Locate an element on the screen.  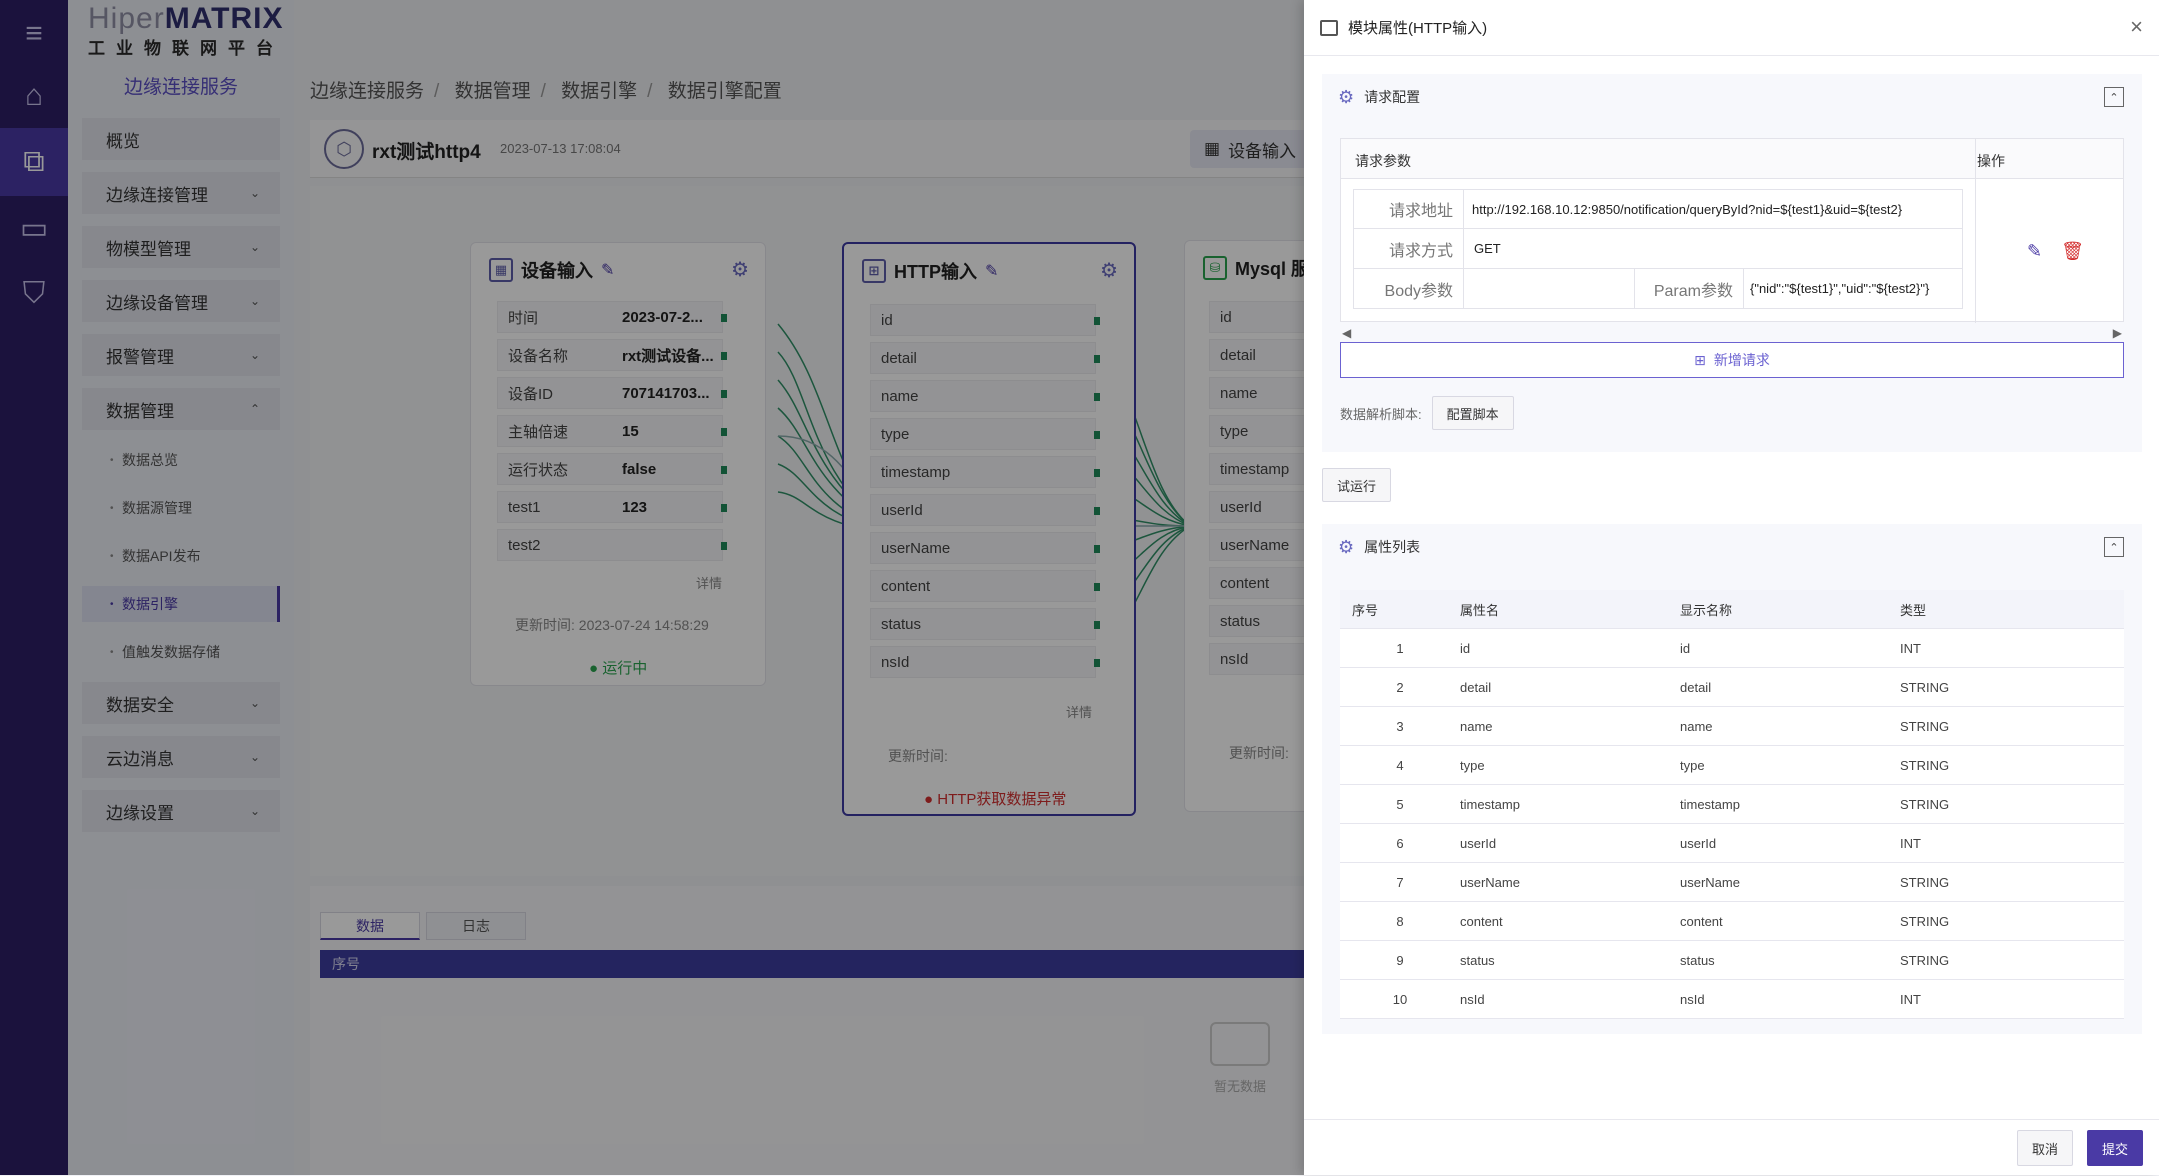
edit-icon: ✎ is located at coordinates (2034, 251).